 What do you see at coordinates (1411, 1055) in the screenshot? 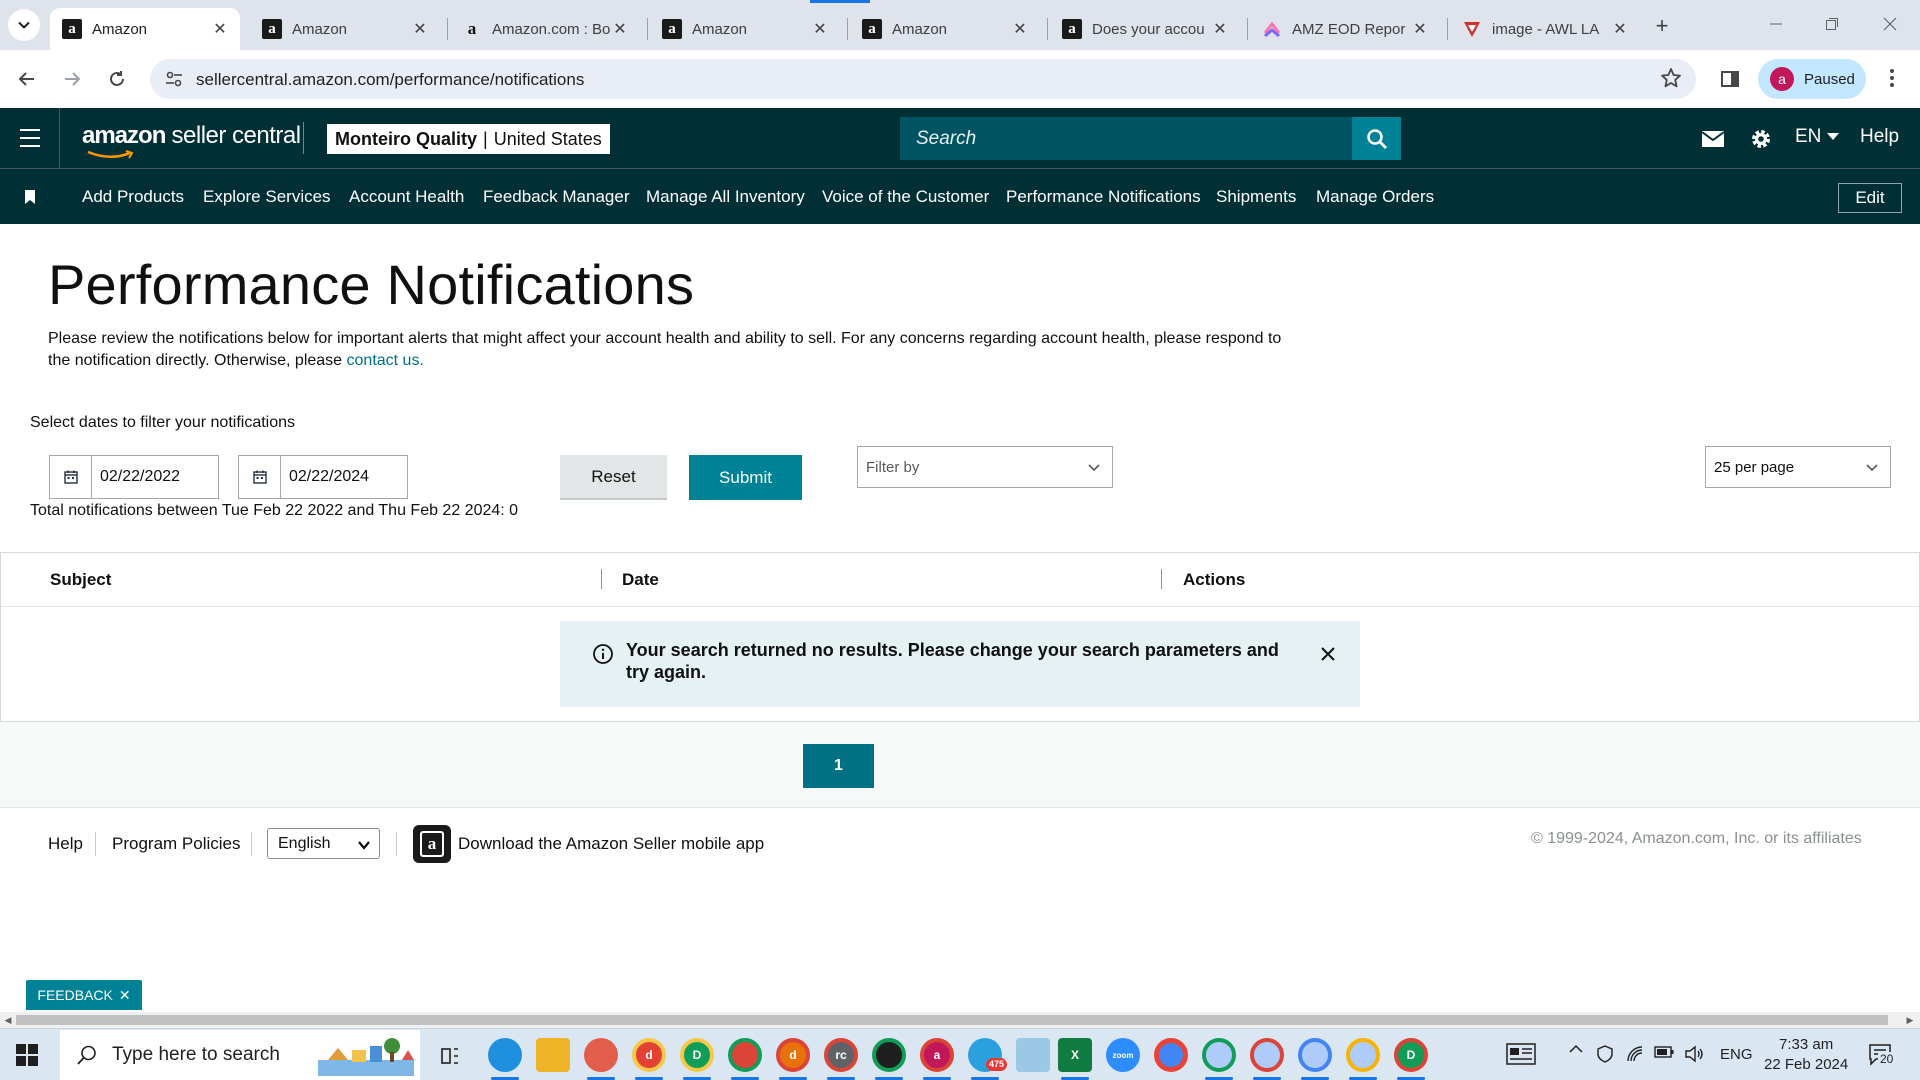
I see `chrome-profile-d-green-icon: D` at bounding box center [1411, 1055].